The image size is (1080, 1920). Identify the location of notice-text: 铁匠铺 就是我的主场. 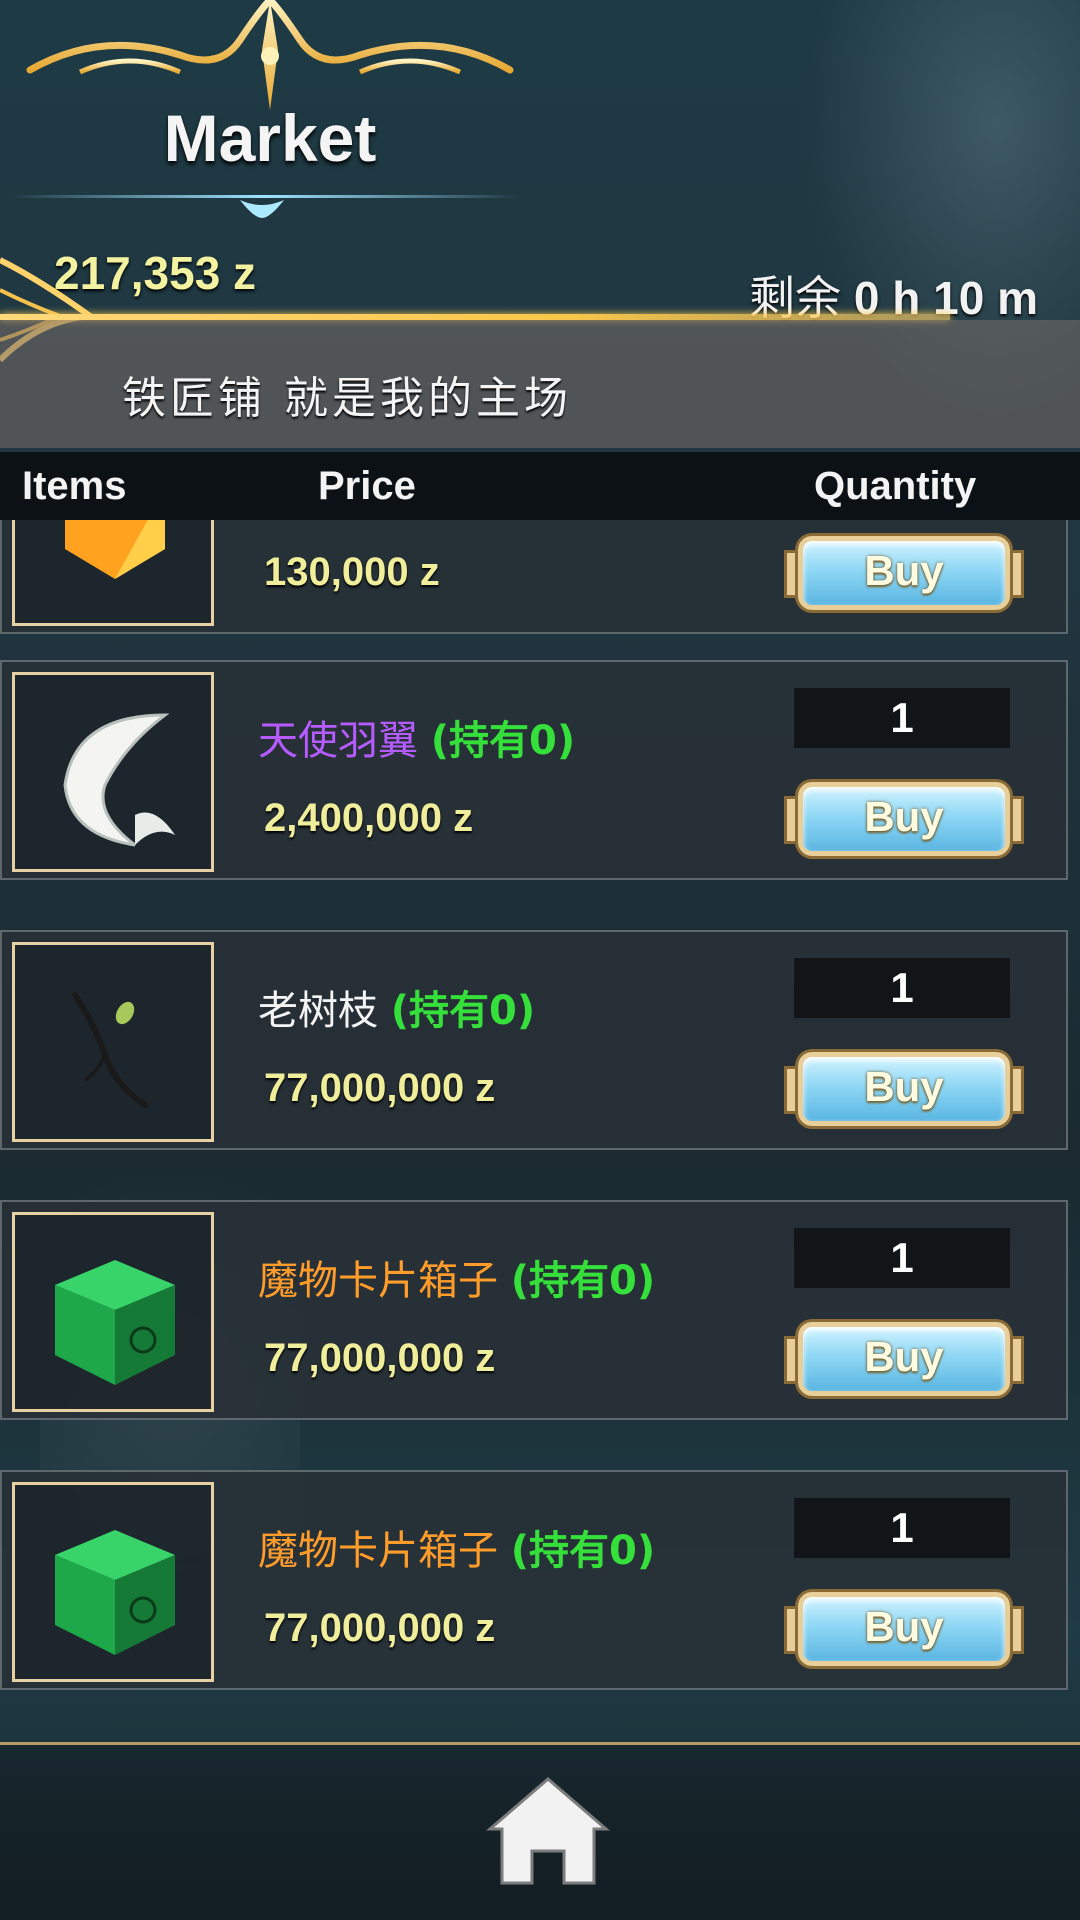
(347, 398).